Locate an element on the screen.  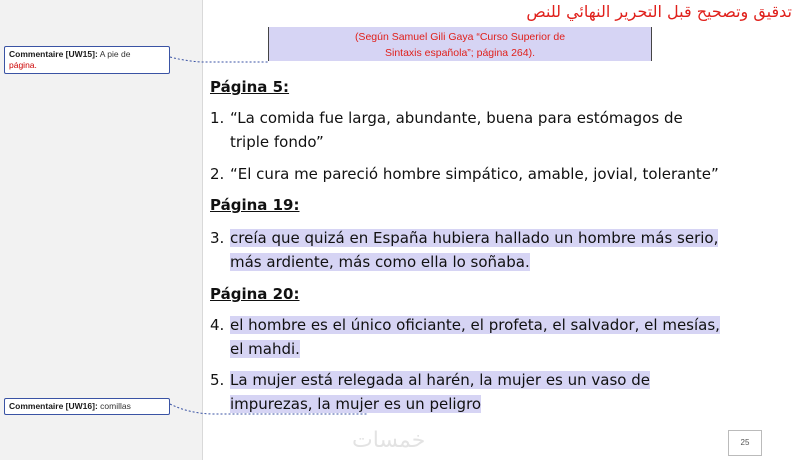
citation-line-2: Sintaxis española”; página 264). is located at coordinates (459, 53).